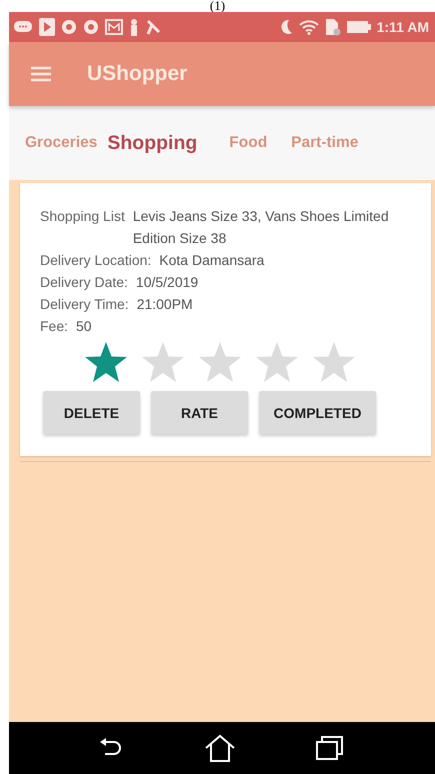 This screenshot has width=435, height=774. I want to click on field-label: Delivery Location:, so click(96, 260).